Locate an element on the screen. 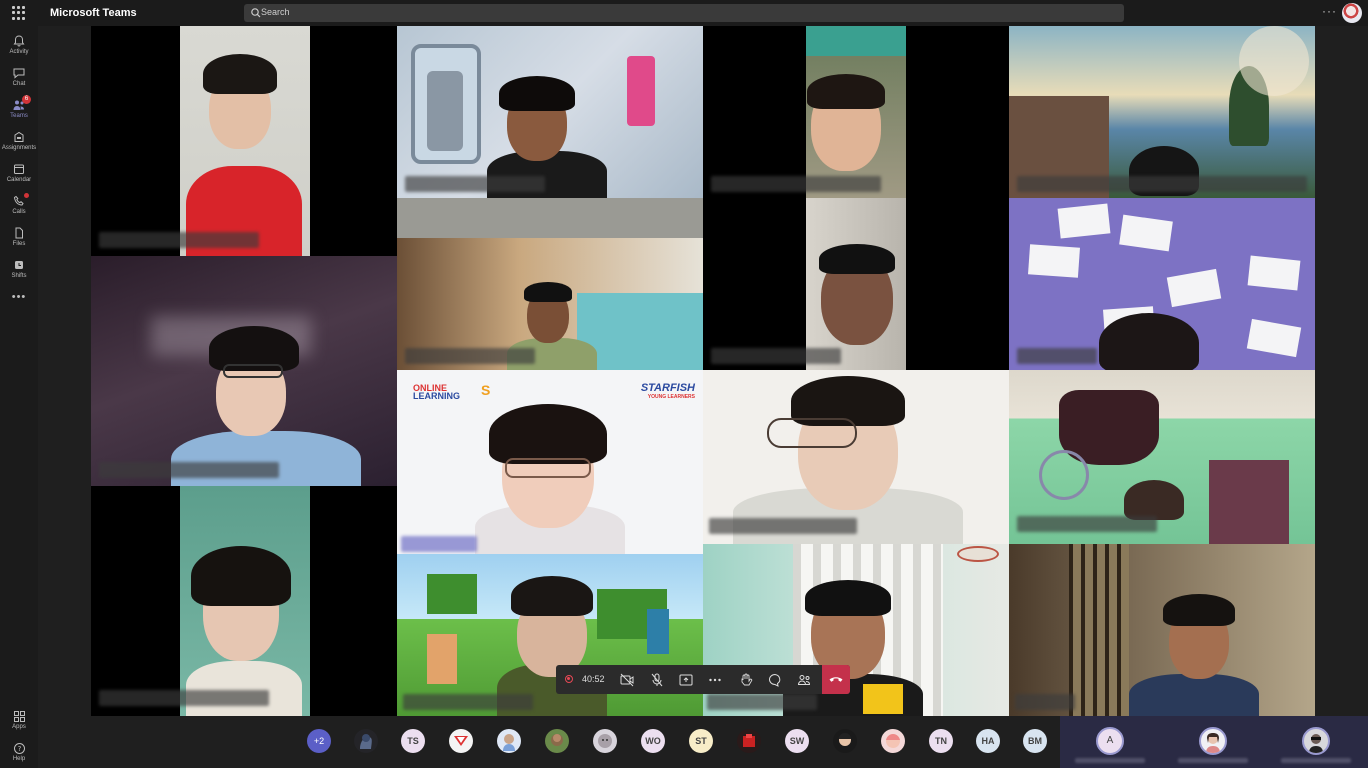 The image size is (1368, 768). title-bar: Microsoft Teams ··· is located at coordinates (684, 13).